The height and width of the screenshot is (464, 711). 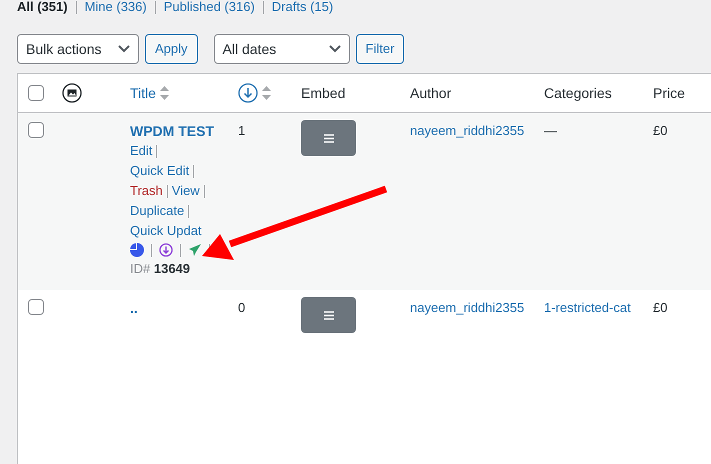 I want to click on column-header: Categories, so click(x=578, y=93).